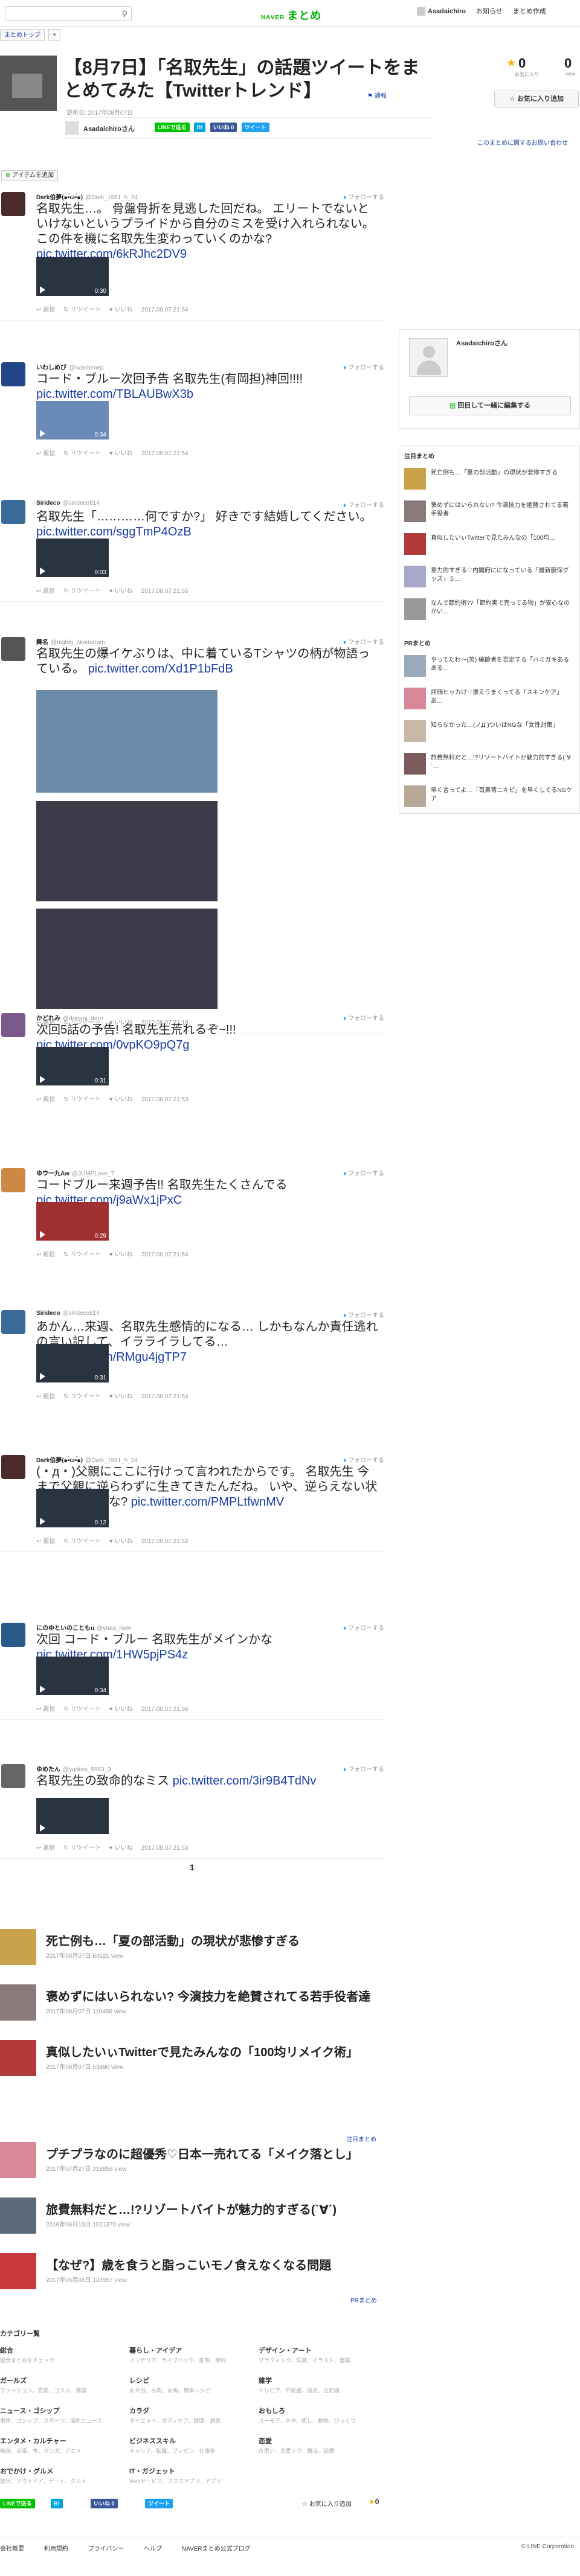  What do you see at coordinates (191, 2208) in the screenshot?
I see `pr-title: 旅費無料だと…!?リゾートバイトが魅力的すぎる(`∀´)` at bounding box center [191, 2208].